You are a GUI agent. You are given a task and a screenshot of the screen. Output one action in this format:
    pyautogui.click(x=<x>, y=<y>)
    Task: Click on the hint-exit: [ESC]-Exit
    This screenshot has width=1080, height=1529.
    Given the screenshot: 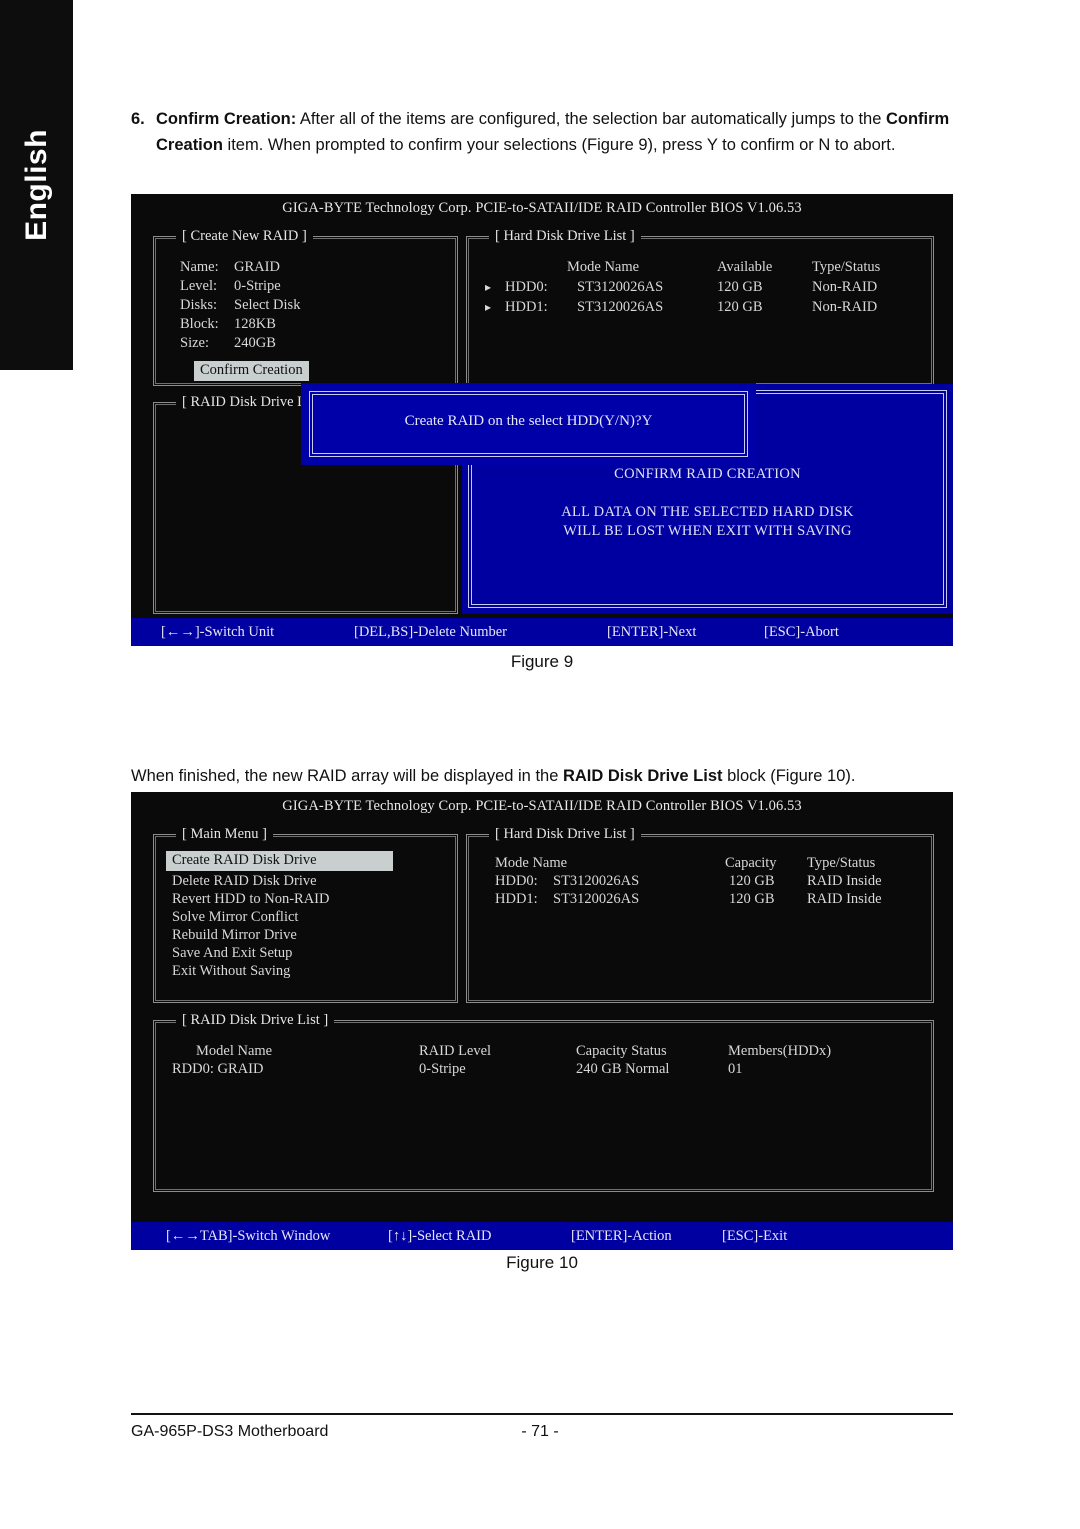 What is the action you would take?
    pyautogui.click(x=754, y=1236)
    